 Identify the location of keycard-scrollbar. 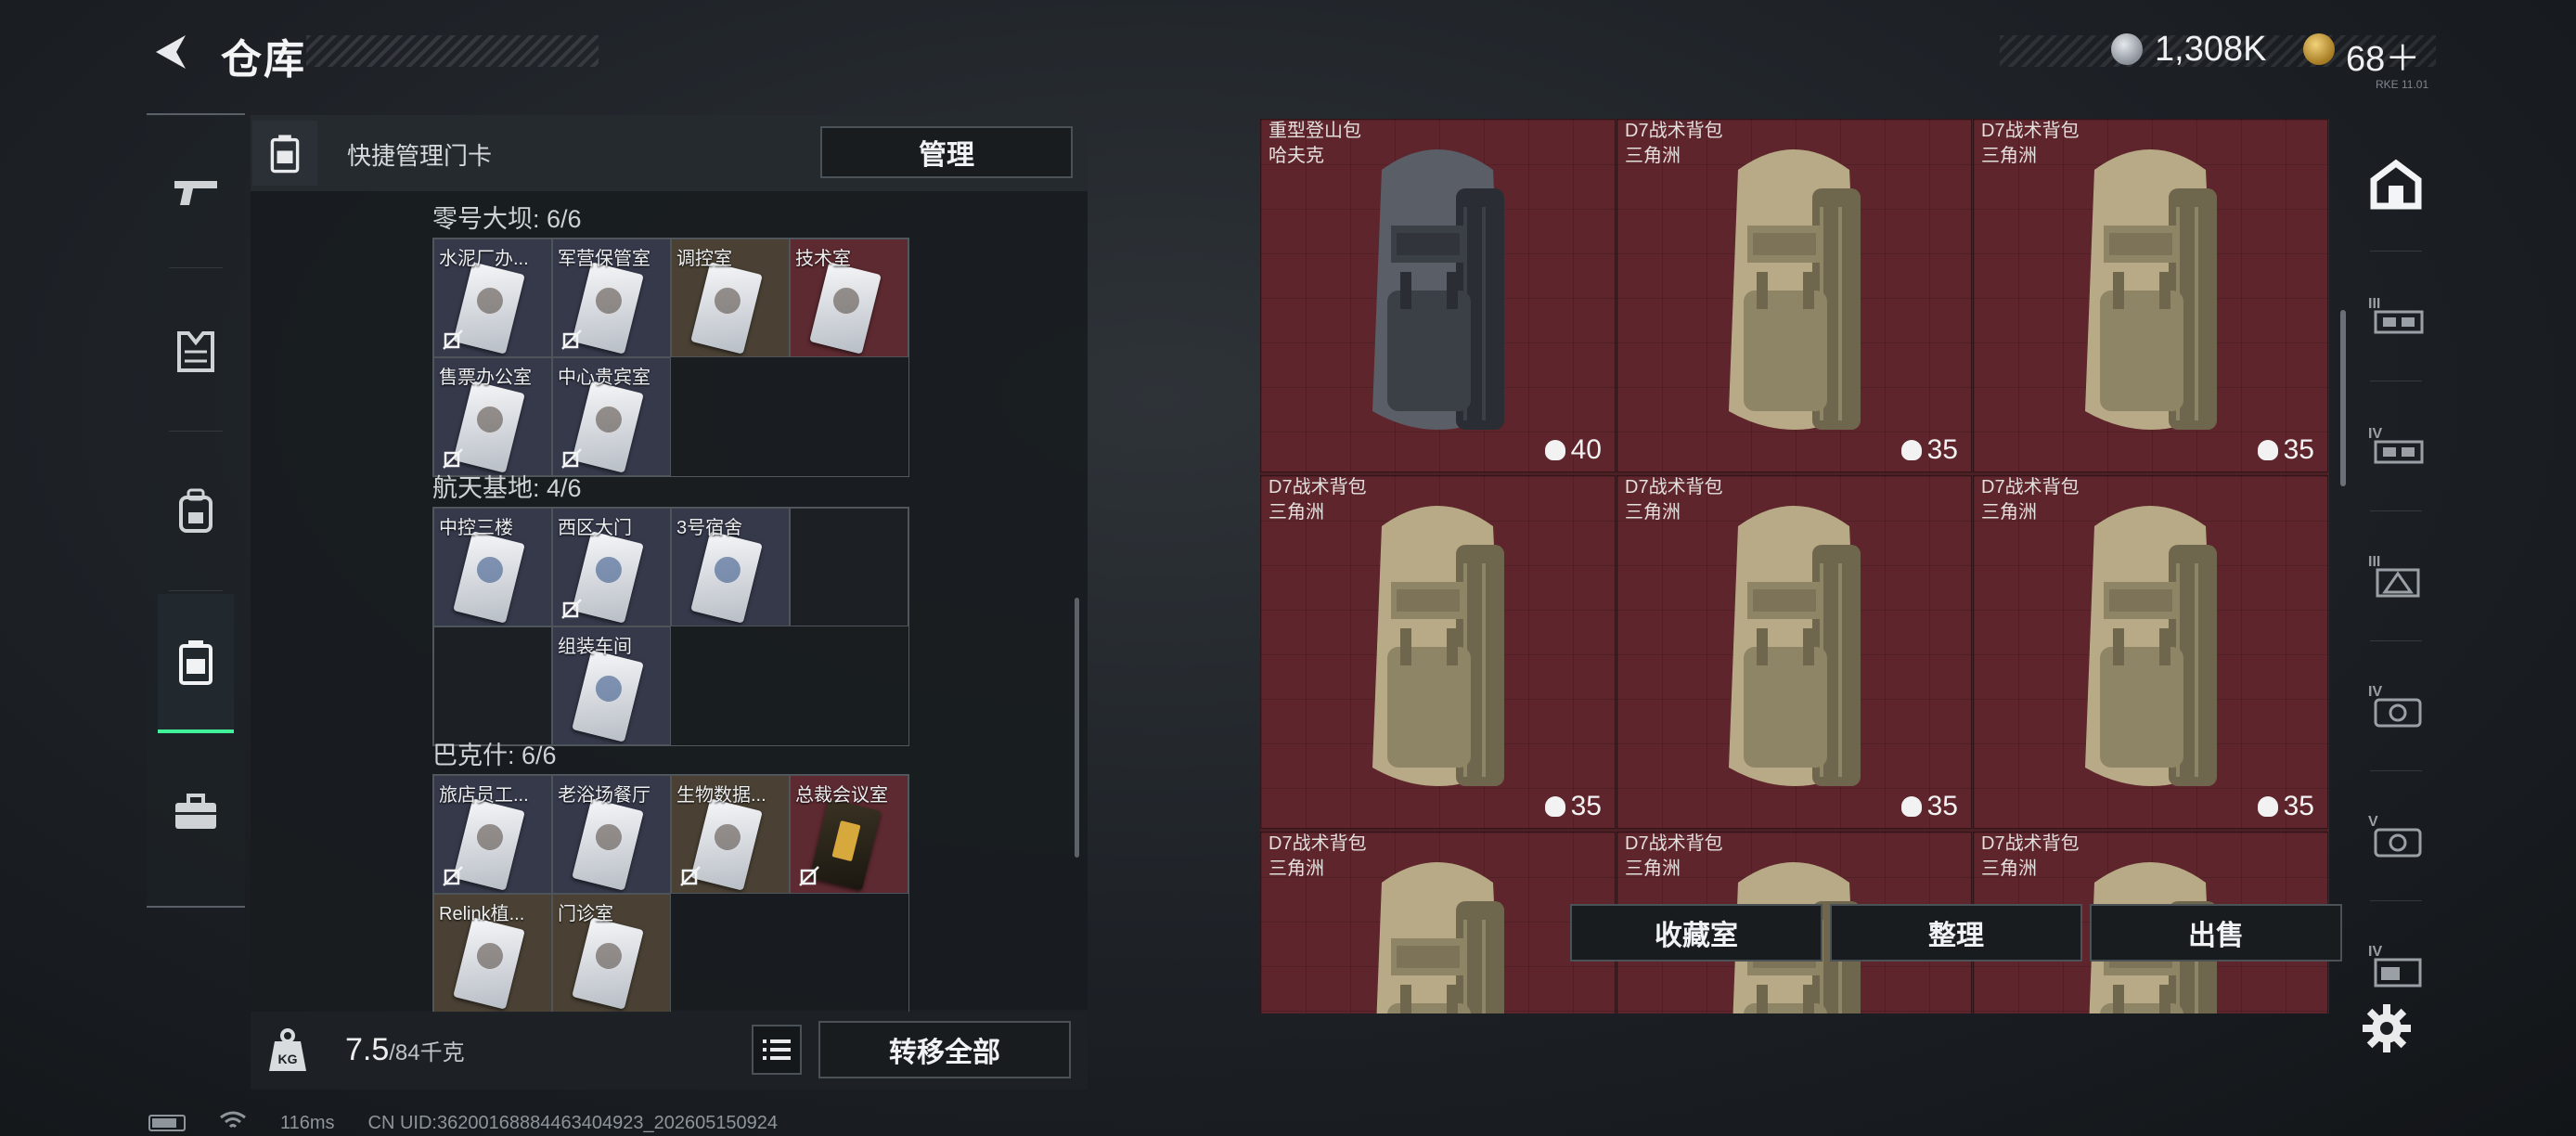
(1077, 728).